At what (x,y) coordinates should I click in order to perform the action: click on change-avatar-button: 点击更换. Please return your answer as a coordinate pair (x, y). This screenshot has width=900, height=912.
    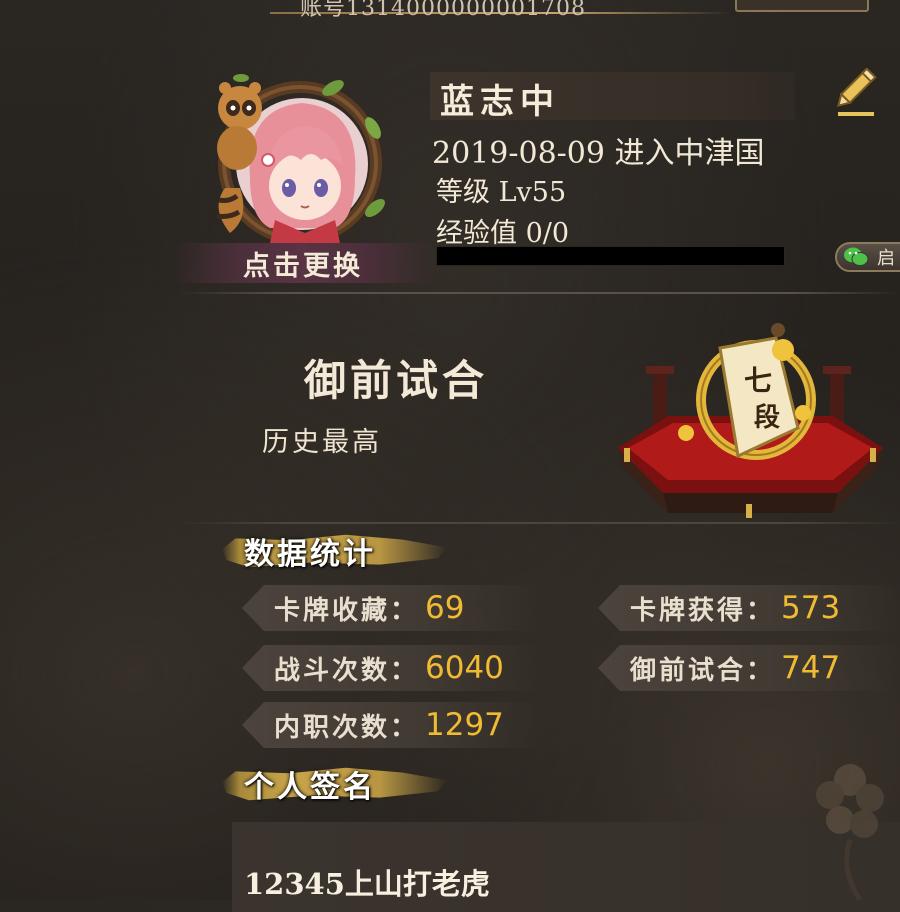
    Looking at the image, I should click on (303, 263).